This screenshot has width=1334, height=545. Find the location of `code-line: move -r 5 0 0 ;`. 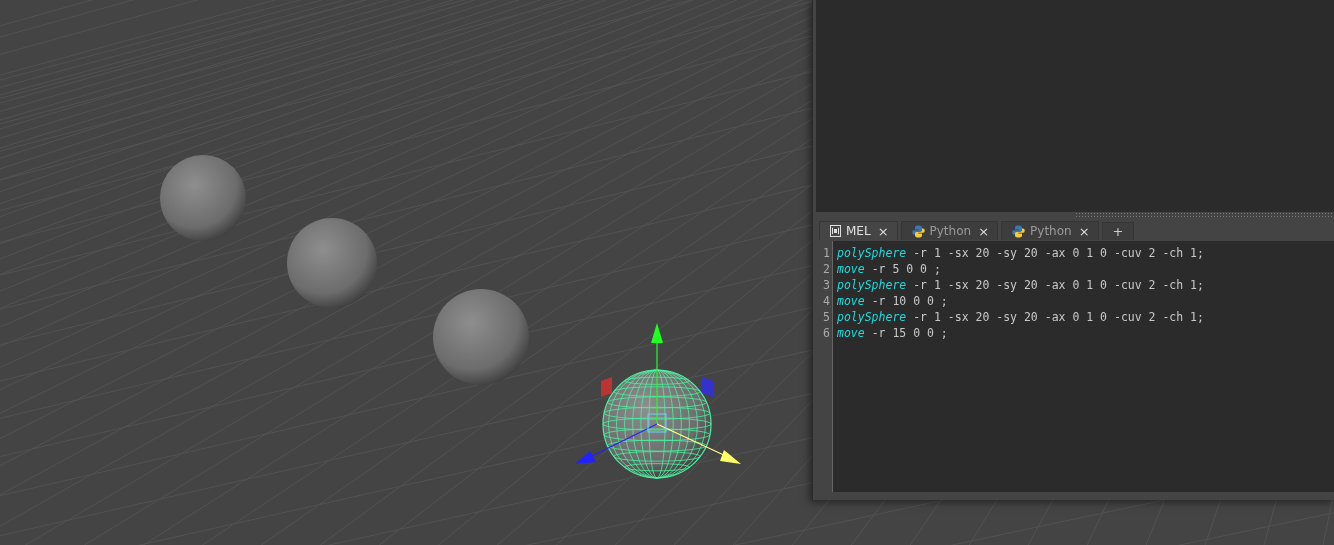

code-line: move -r 5 0 0 ; is located at coordinates (889, 269).